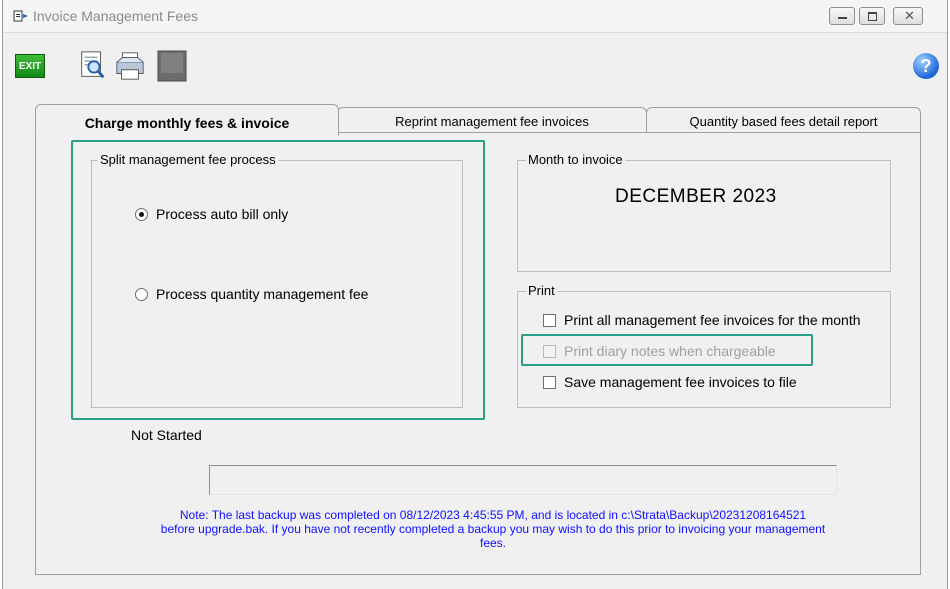 This screenshot has width=950, height=589. I want to click on checkbox-save-to-file, so click(549, 382).